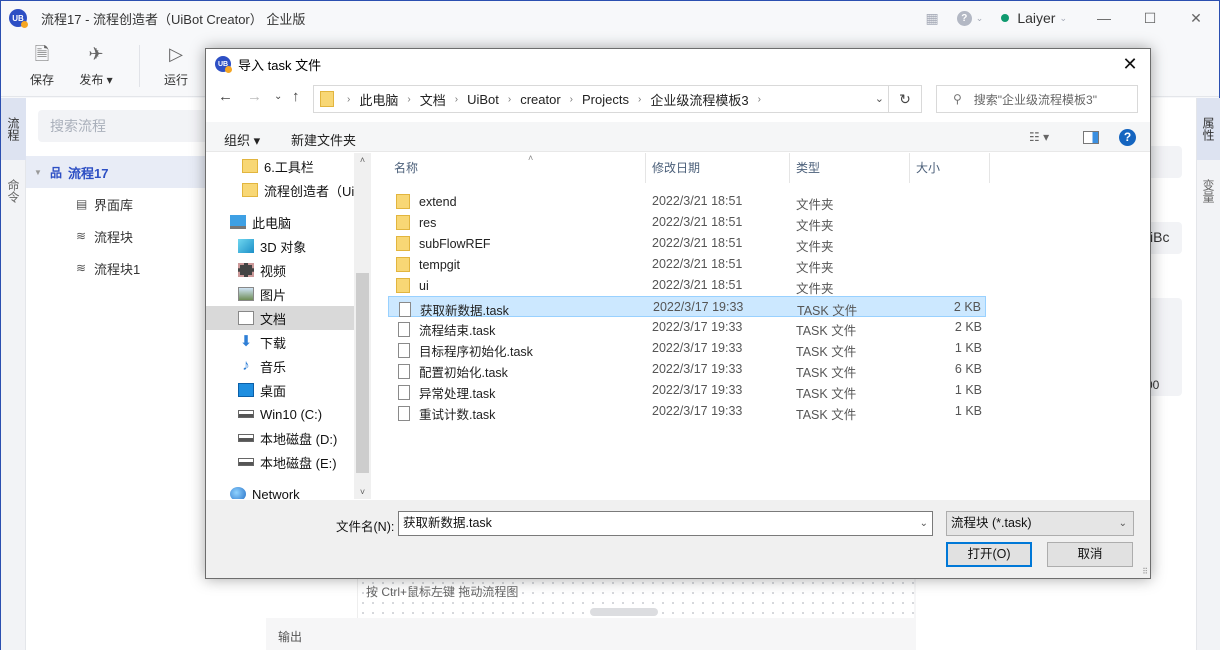 This screenshot has height=650, width=1220. Describe the element at coordinates (13, 191) in the screenshot. I see `tab-commands: 命令` at that location.